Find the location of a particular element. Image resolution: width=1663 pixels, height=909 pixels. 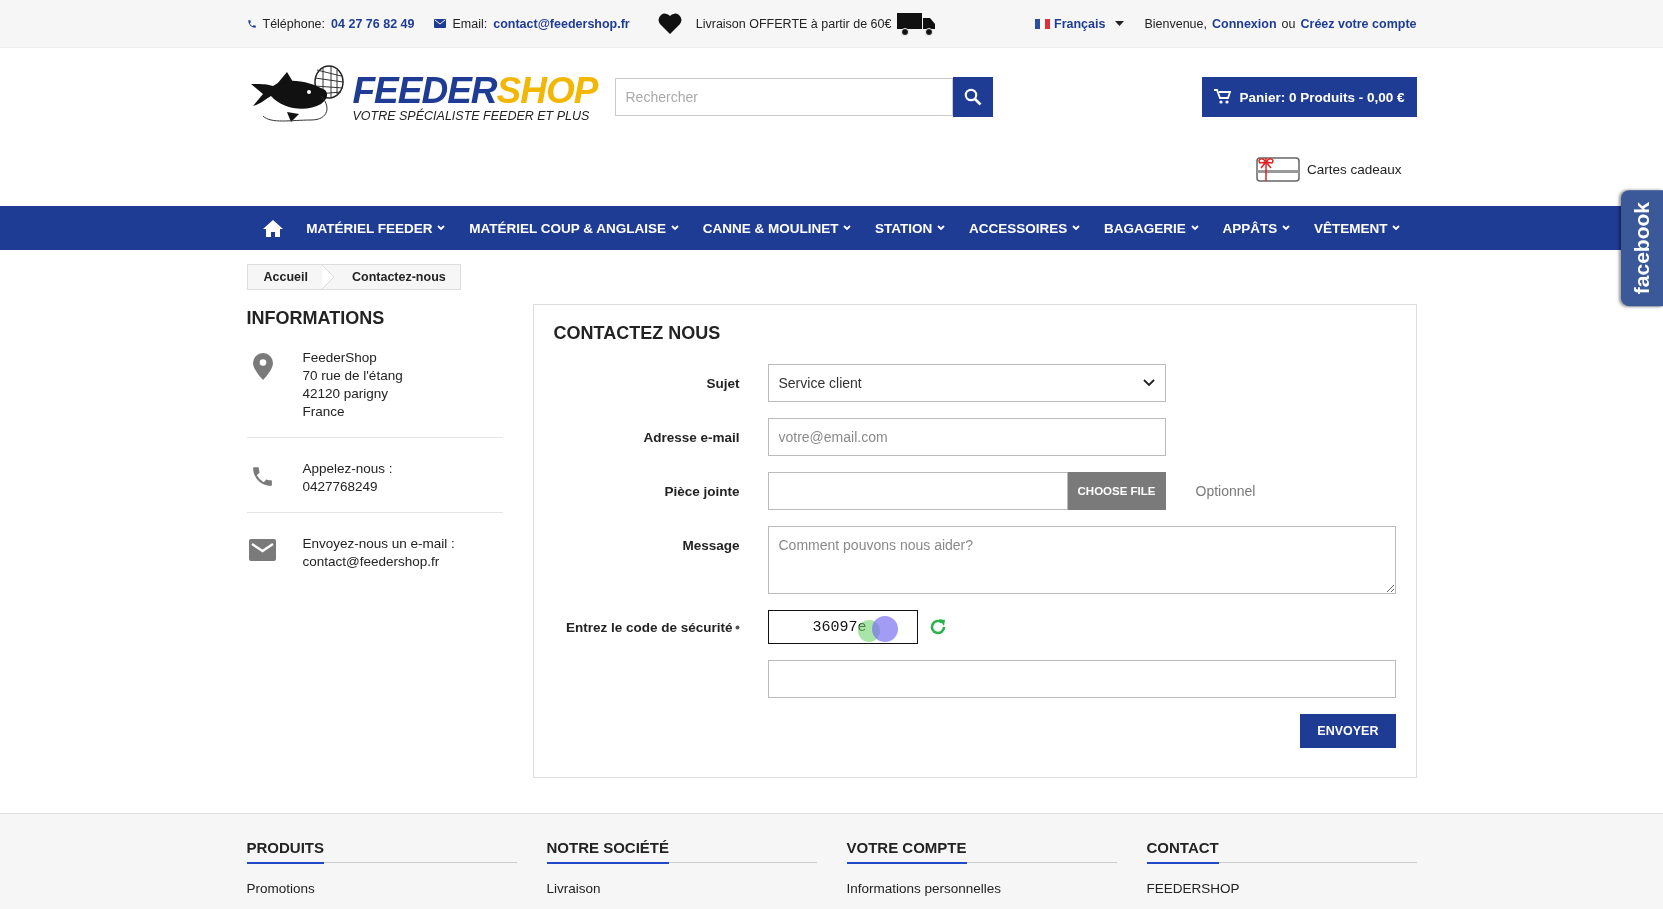

footer-column-title: CONTACT is located at coordinates (1182, 851).